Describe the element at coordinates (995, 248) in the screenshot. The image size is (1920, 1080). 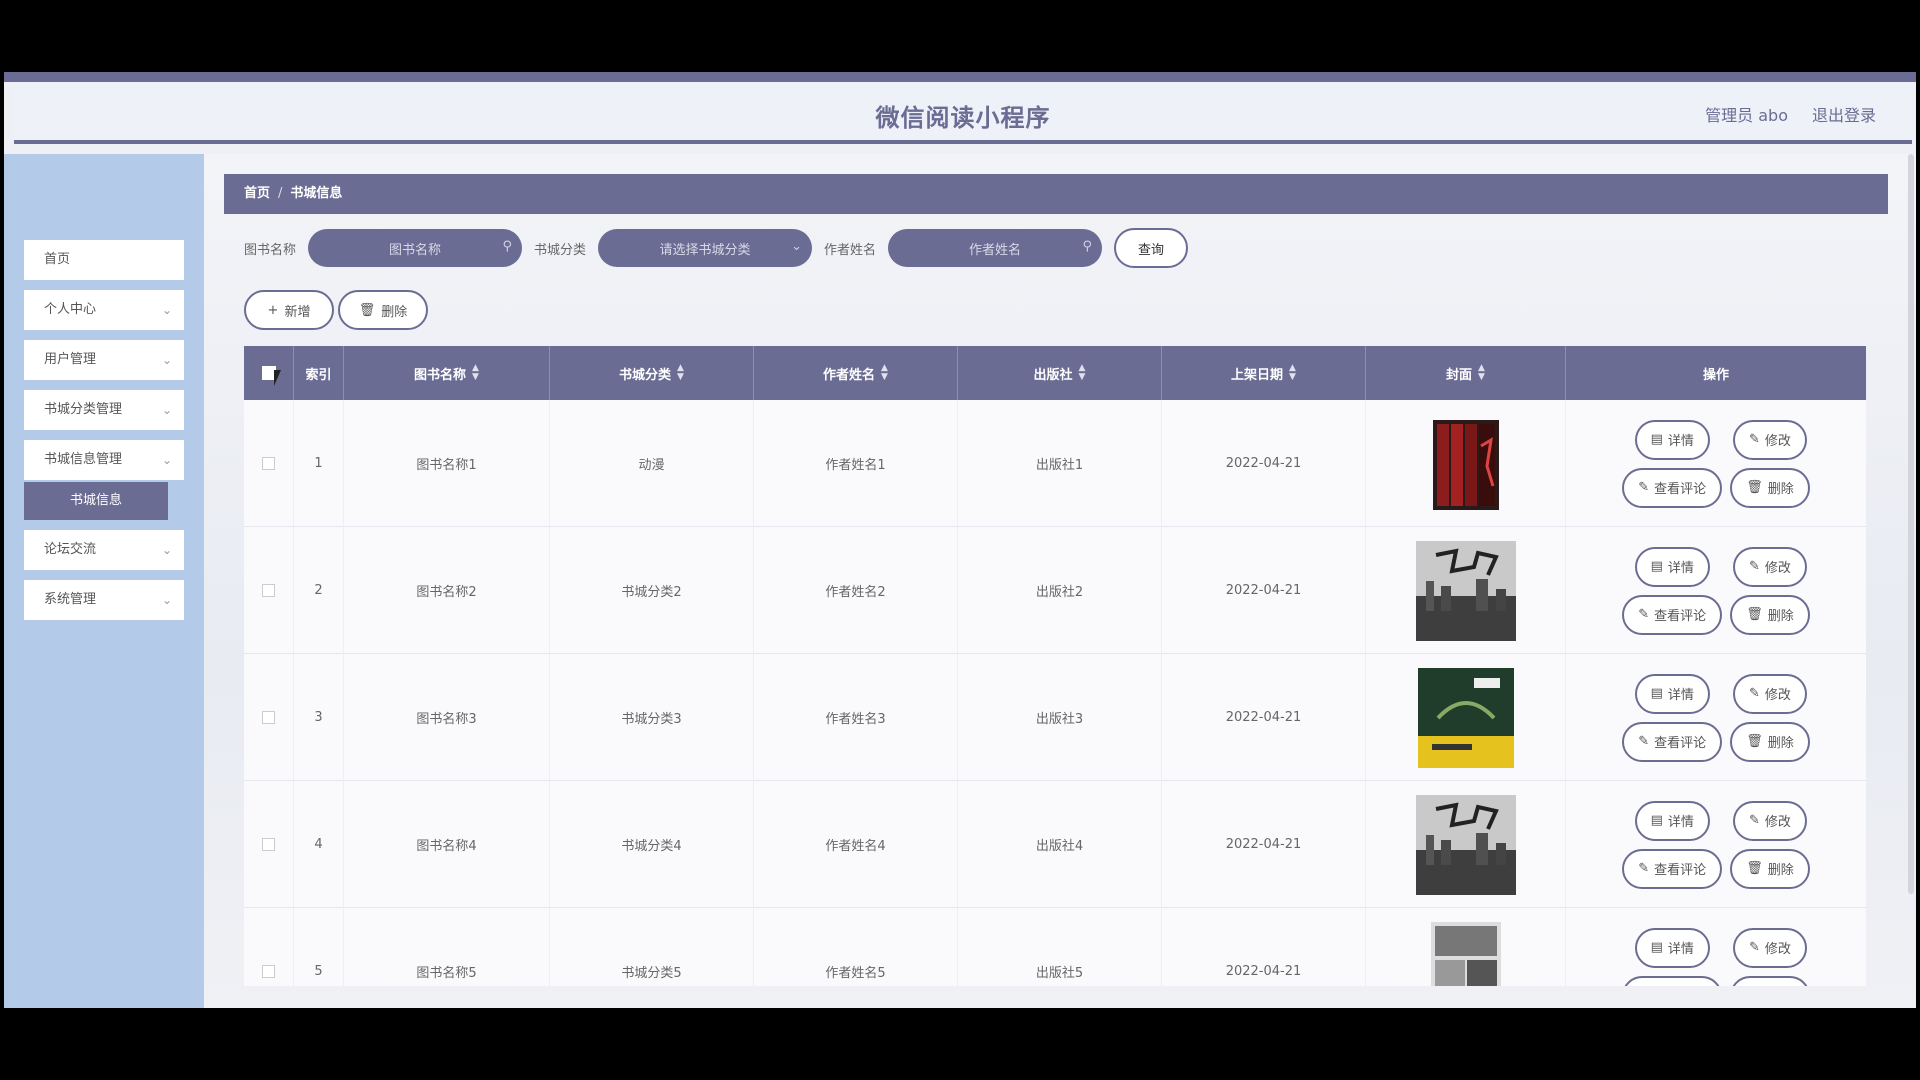
I see `author-input: 作者姓名 ⚲` at that location.